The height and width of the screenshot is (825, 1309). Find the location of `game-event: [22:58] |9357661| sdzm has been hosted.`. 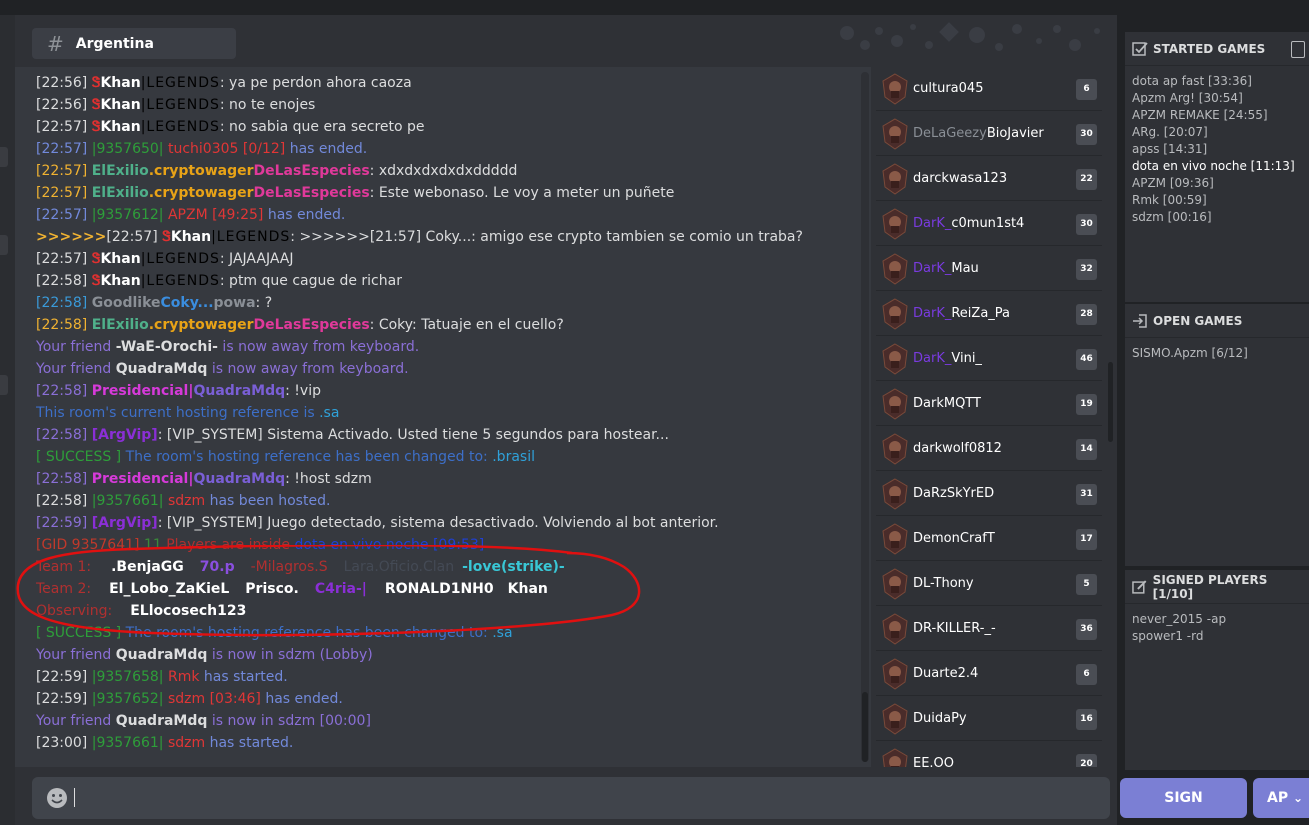

game-event: [22:58] |9357661| sdzm has been hosted. is located at coordinates (183, 501).